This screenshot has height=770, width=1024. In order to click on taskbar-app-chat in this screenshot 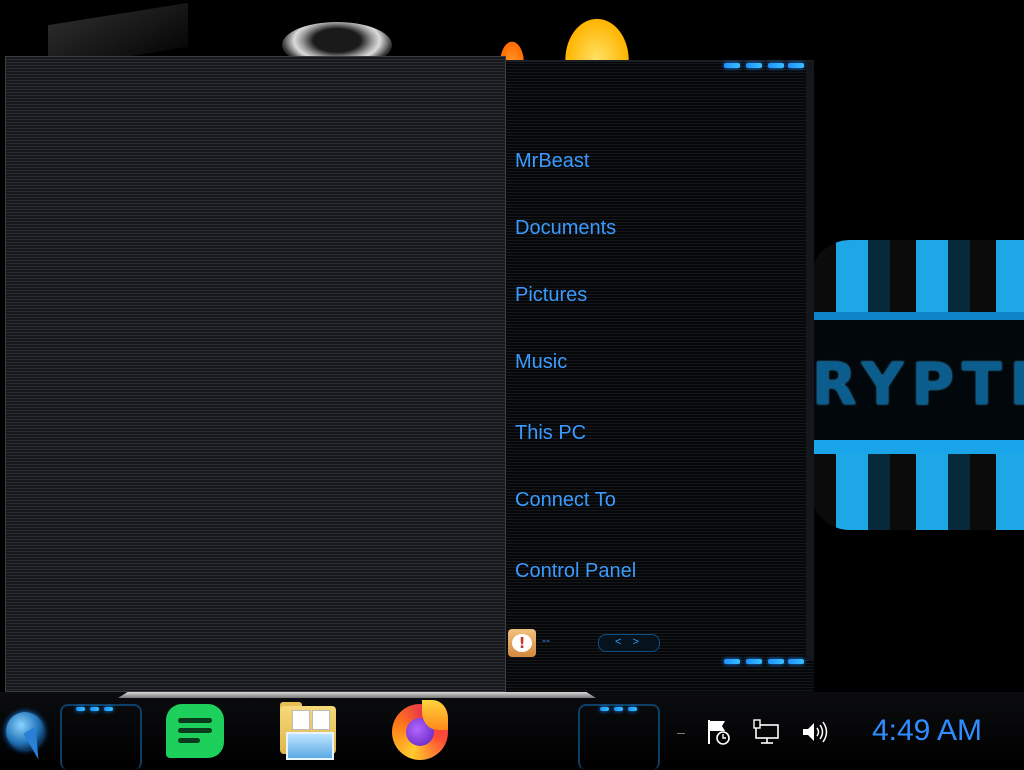, I will do `click(196, 731)`.